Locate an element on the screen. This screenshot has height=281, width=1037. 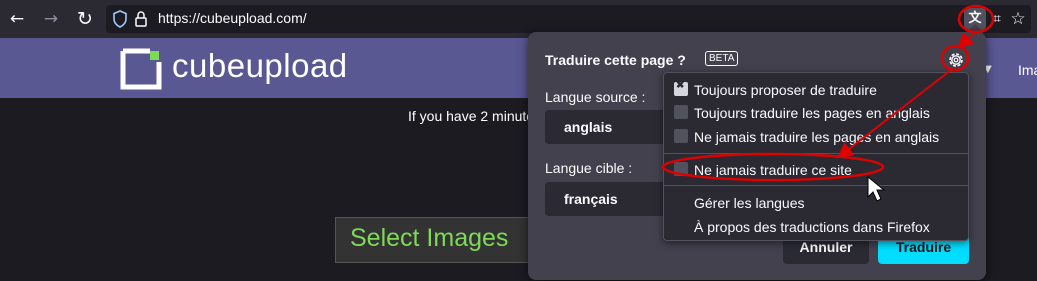
lock-icon is located at coordinates (141, 19).